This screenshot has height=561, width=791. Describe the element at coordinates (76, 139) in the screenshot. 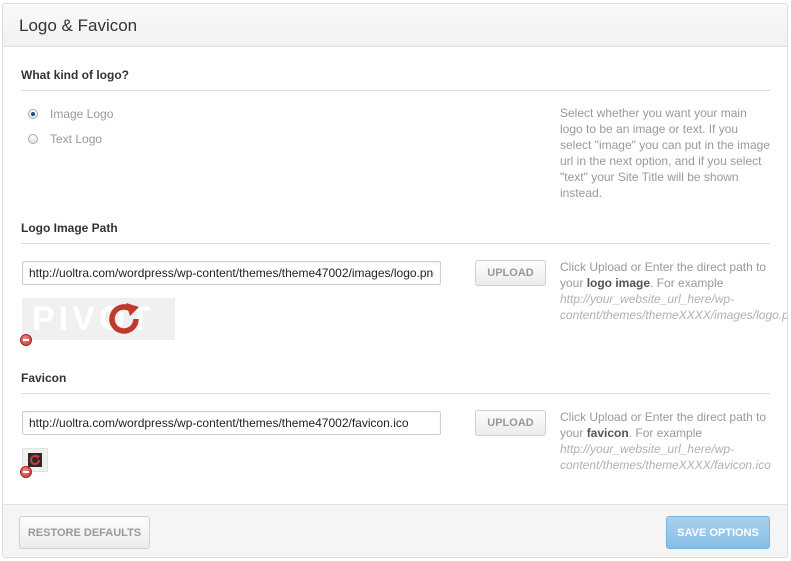

I see `radio-label: Text Logo` at that location.